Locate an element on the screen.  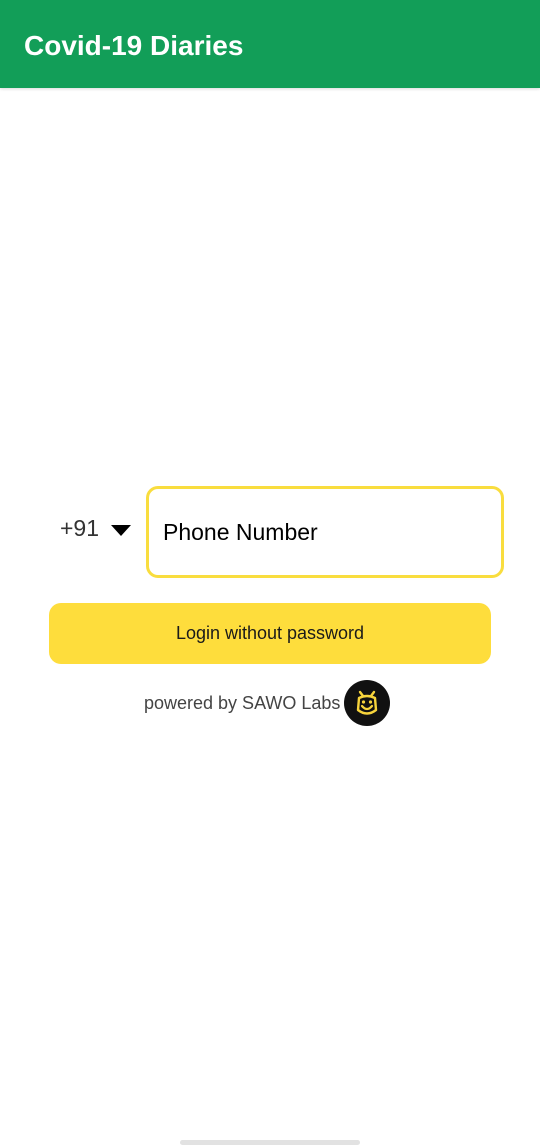
powered-by-text: powered by SAWO Labs is located at coordinates (242, 702).